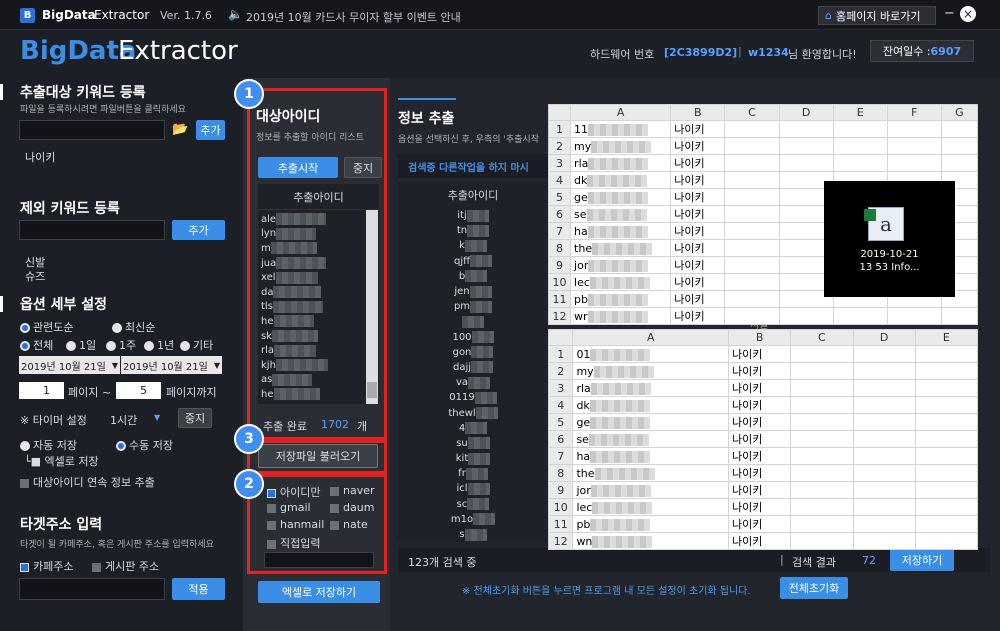 The height and width of the screenshot is (631, 1000). I want to click on target-input, so click(92, 589).